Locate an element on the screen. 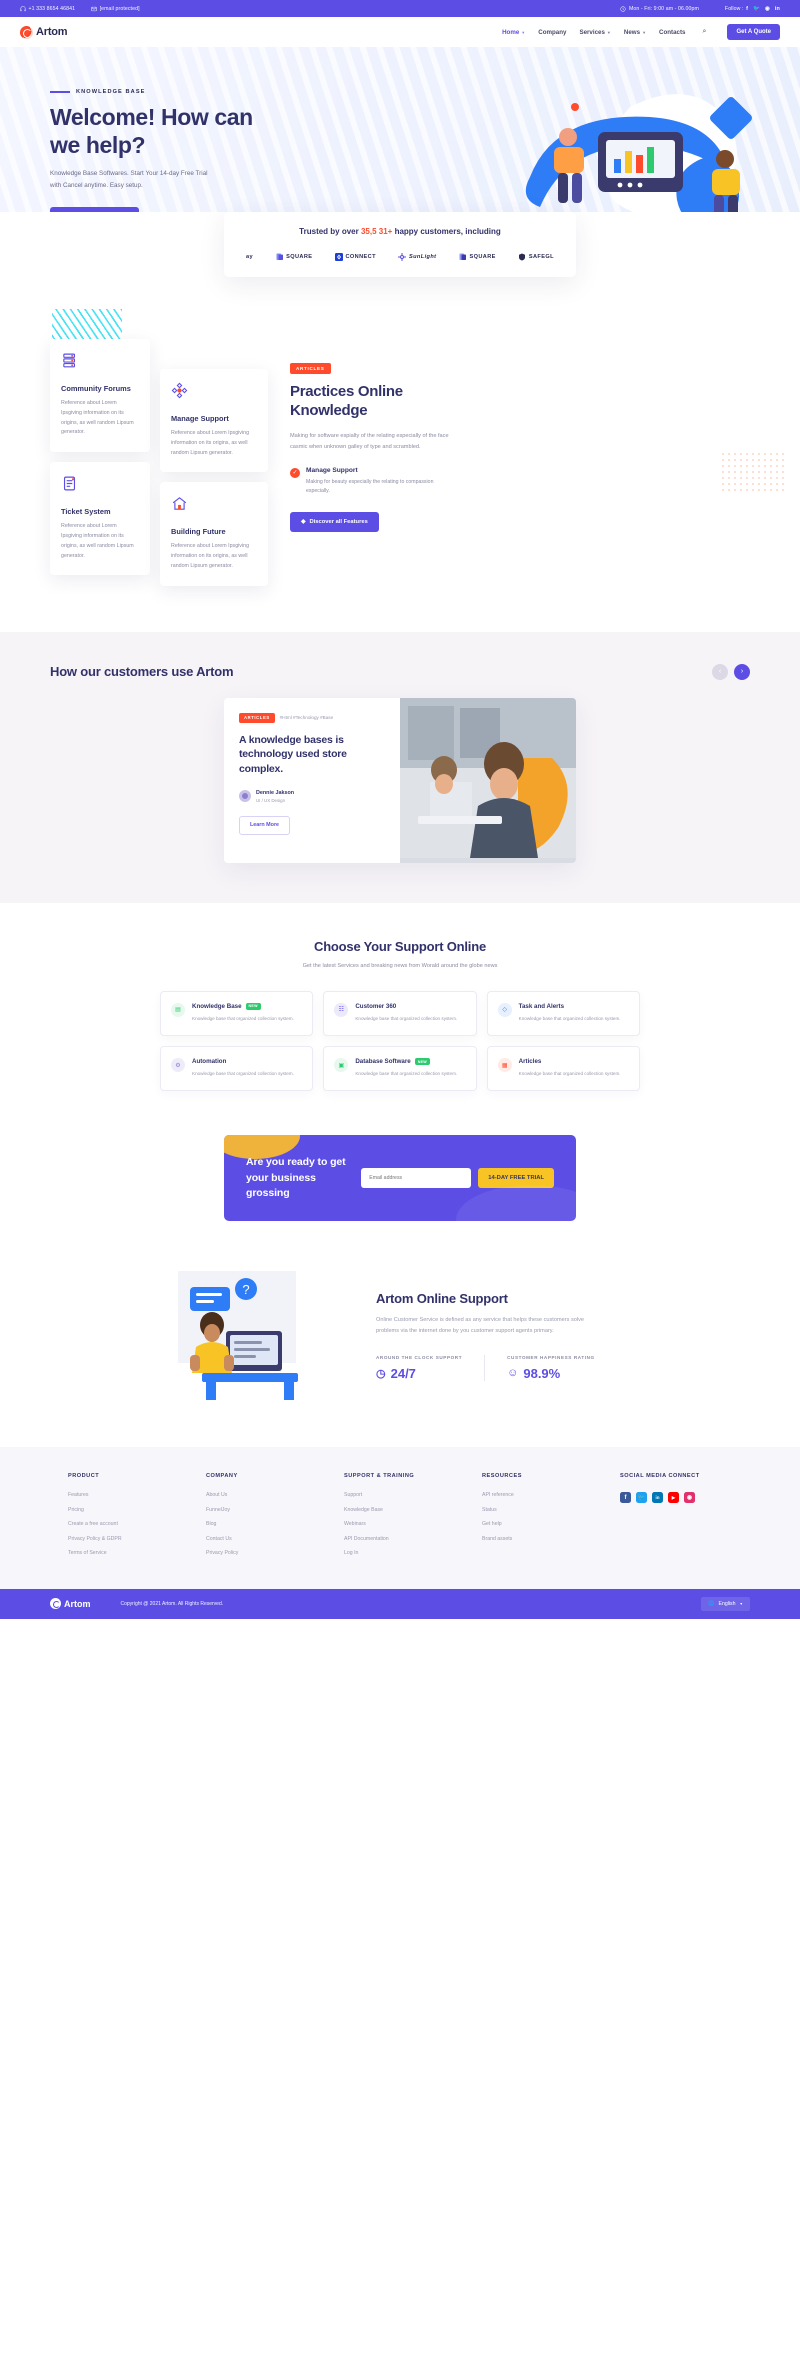 The height and width of the screenshot is (2377, 800). discover-features-button: ◆ Discover all Features is located at coordinates (334, 522).